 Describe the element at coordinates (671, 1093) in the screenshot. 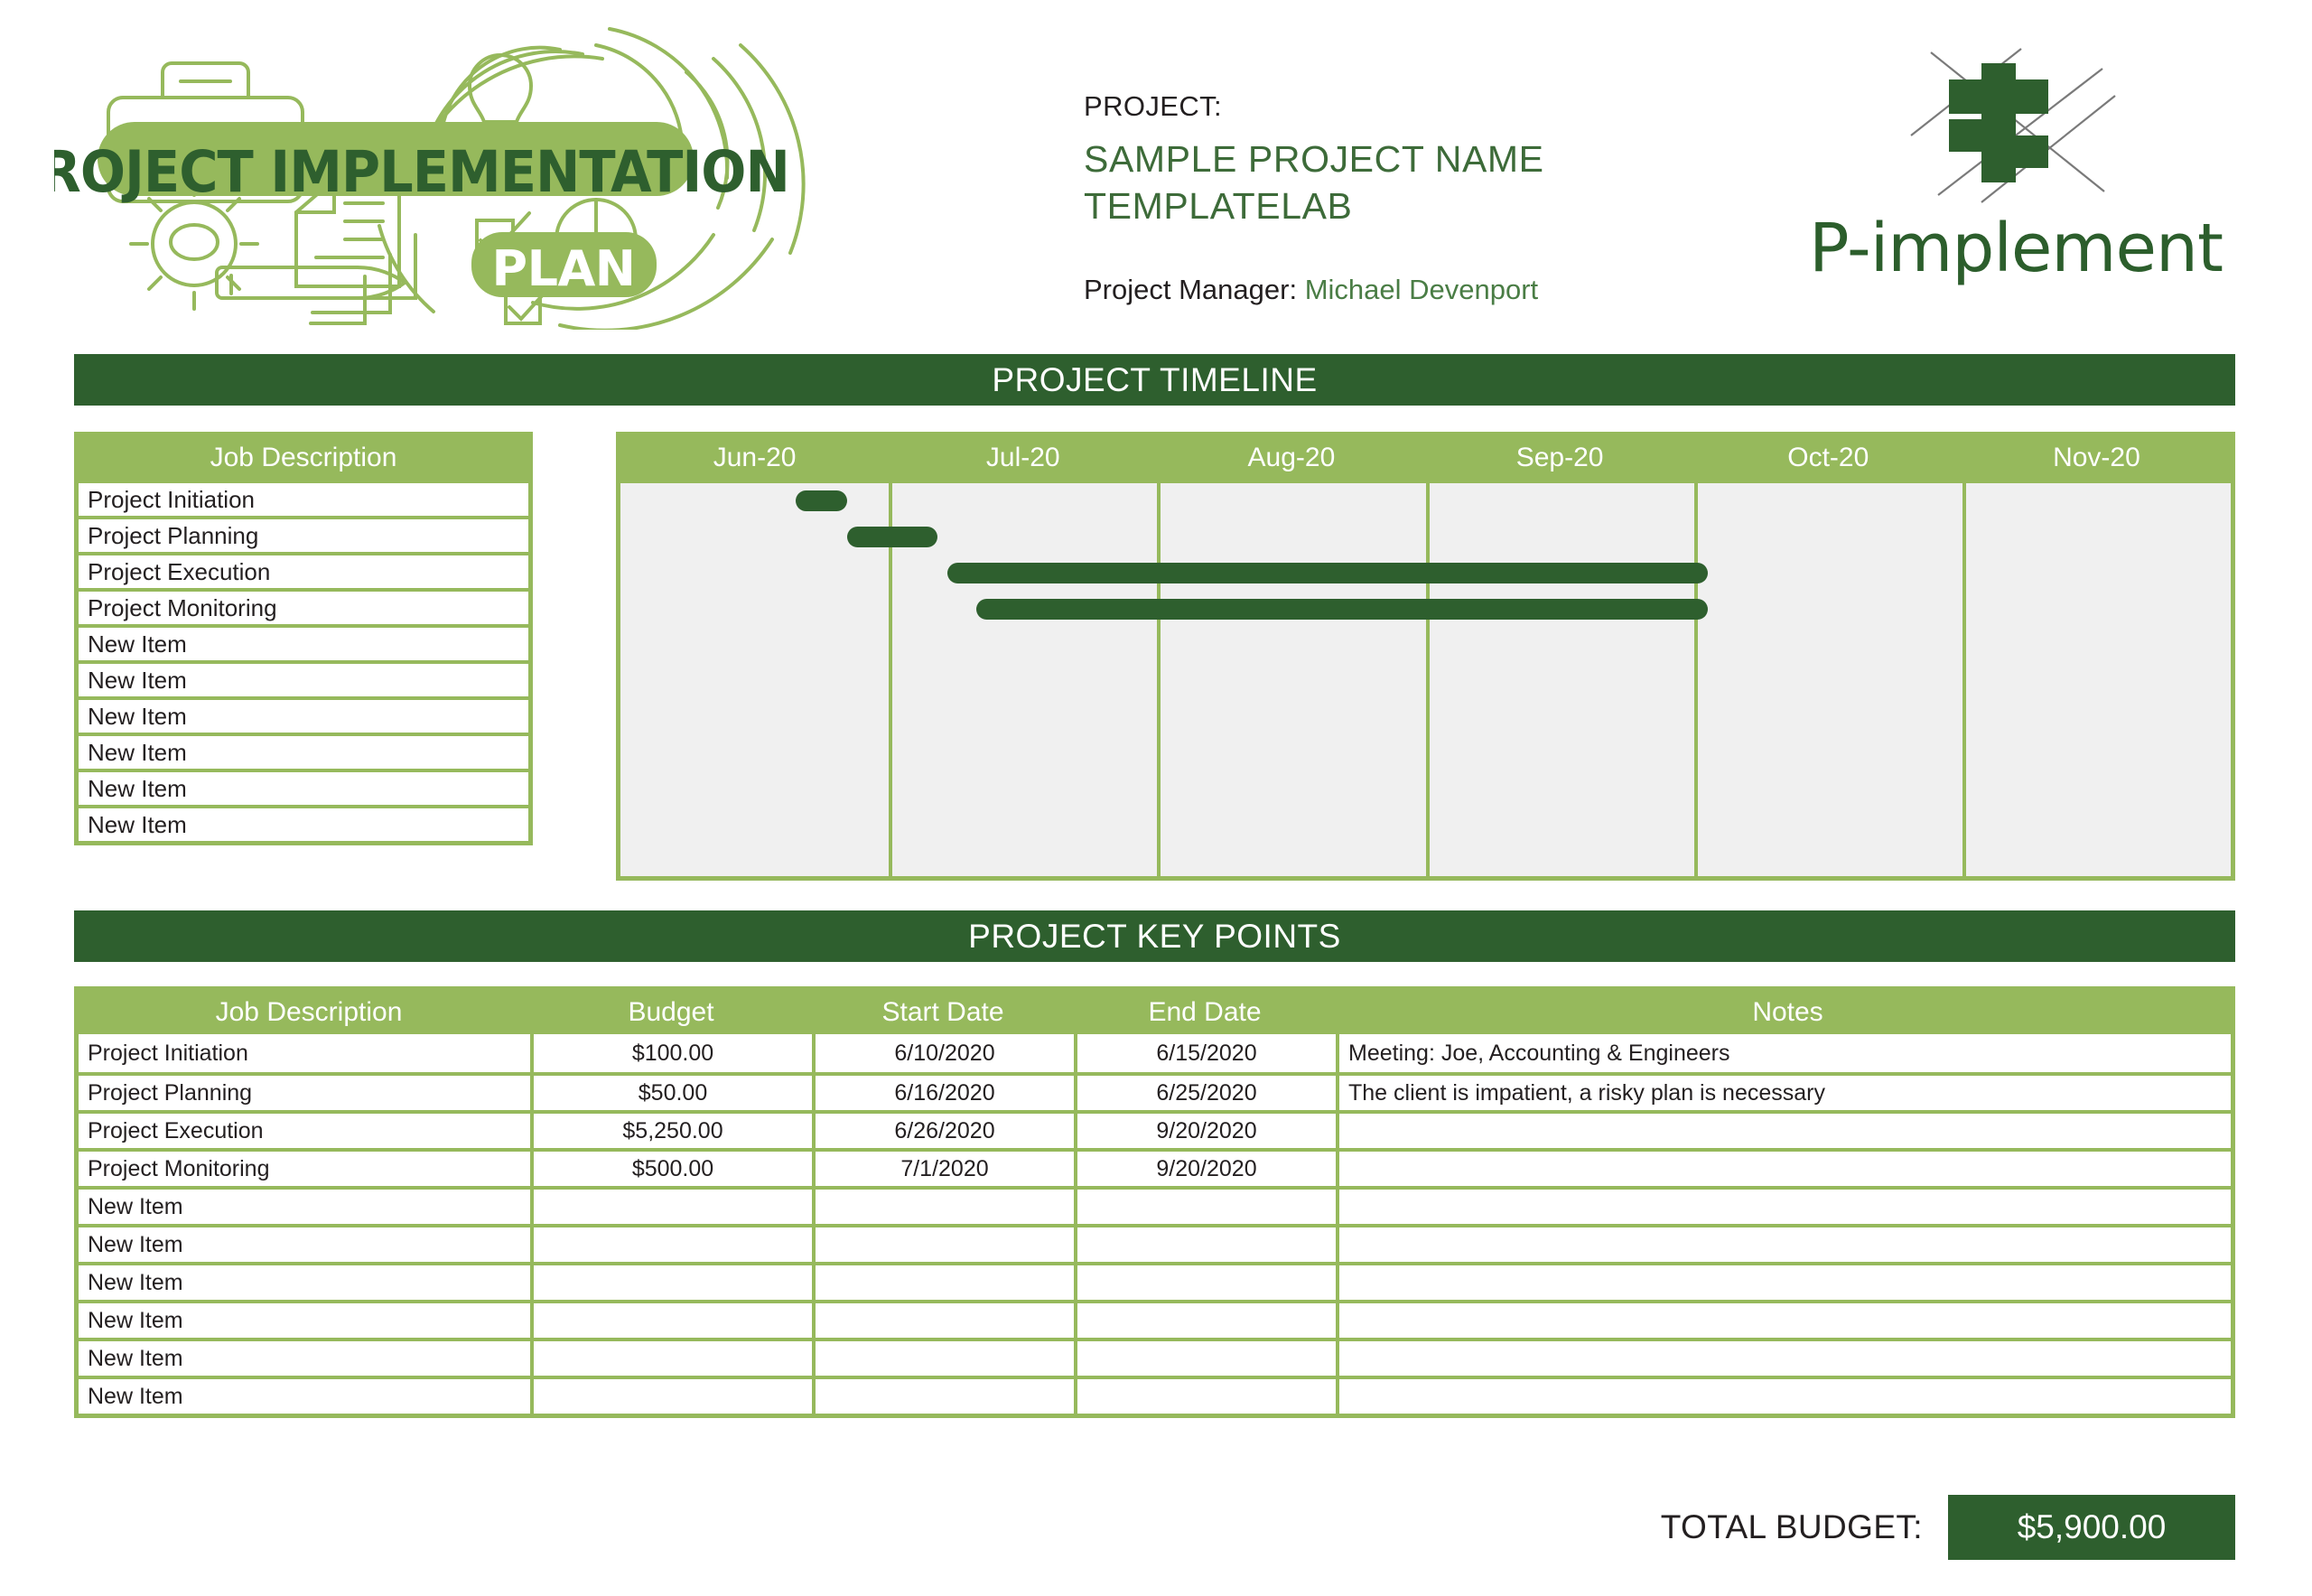

I see `cell-budget: $50.00` at that location.